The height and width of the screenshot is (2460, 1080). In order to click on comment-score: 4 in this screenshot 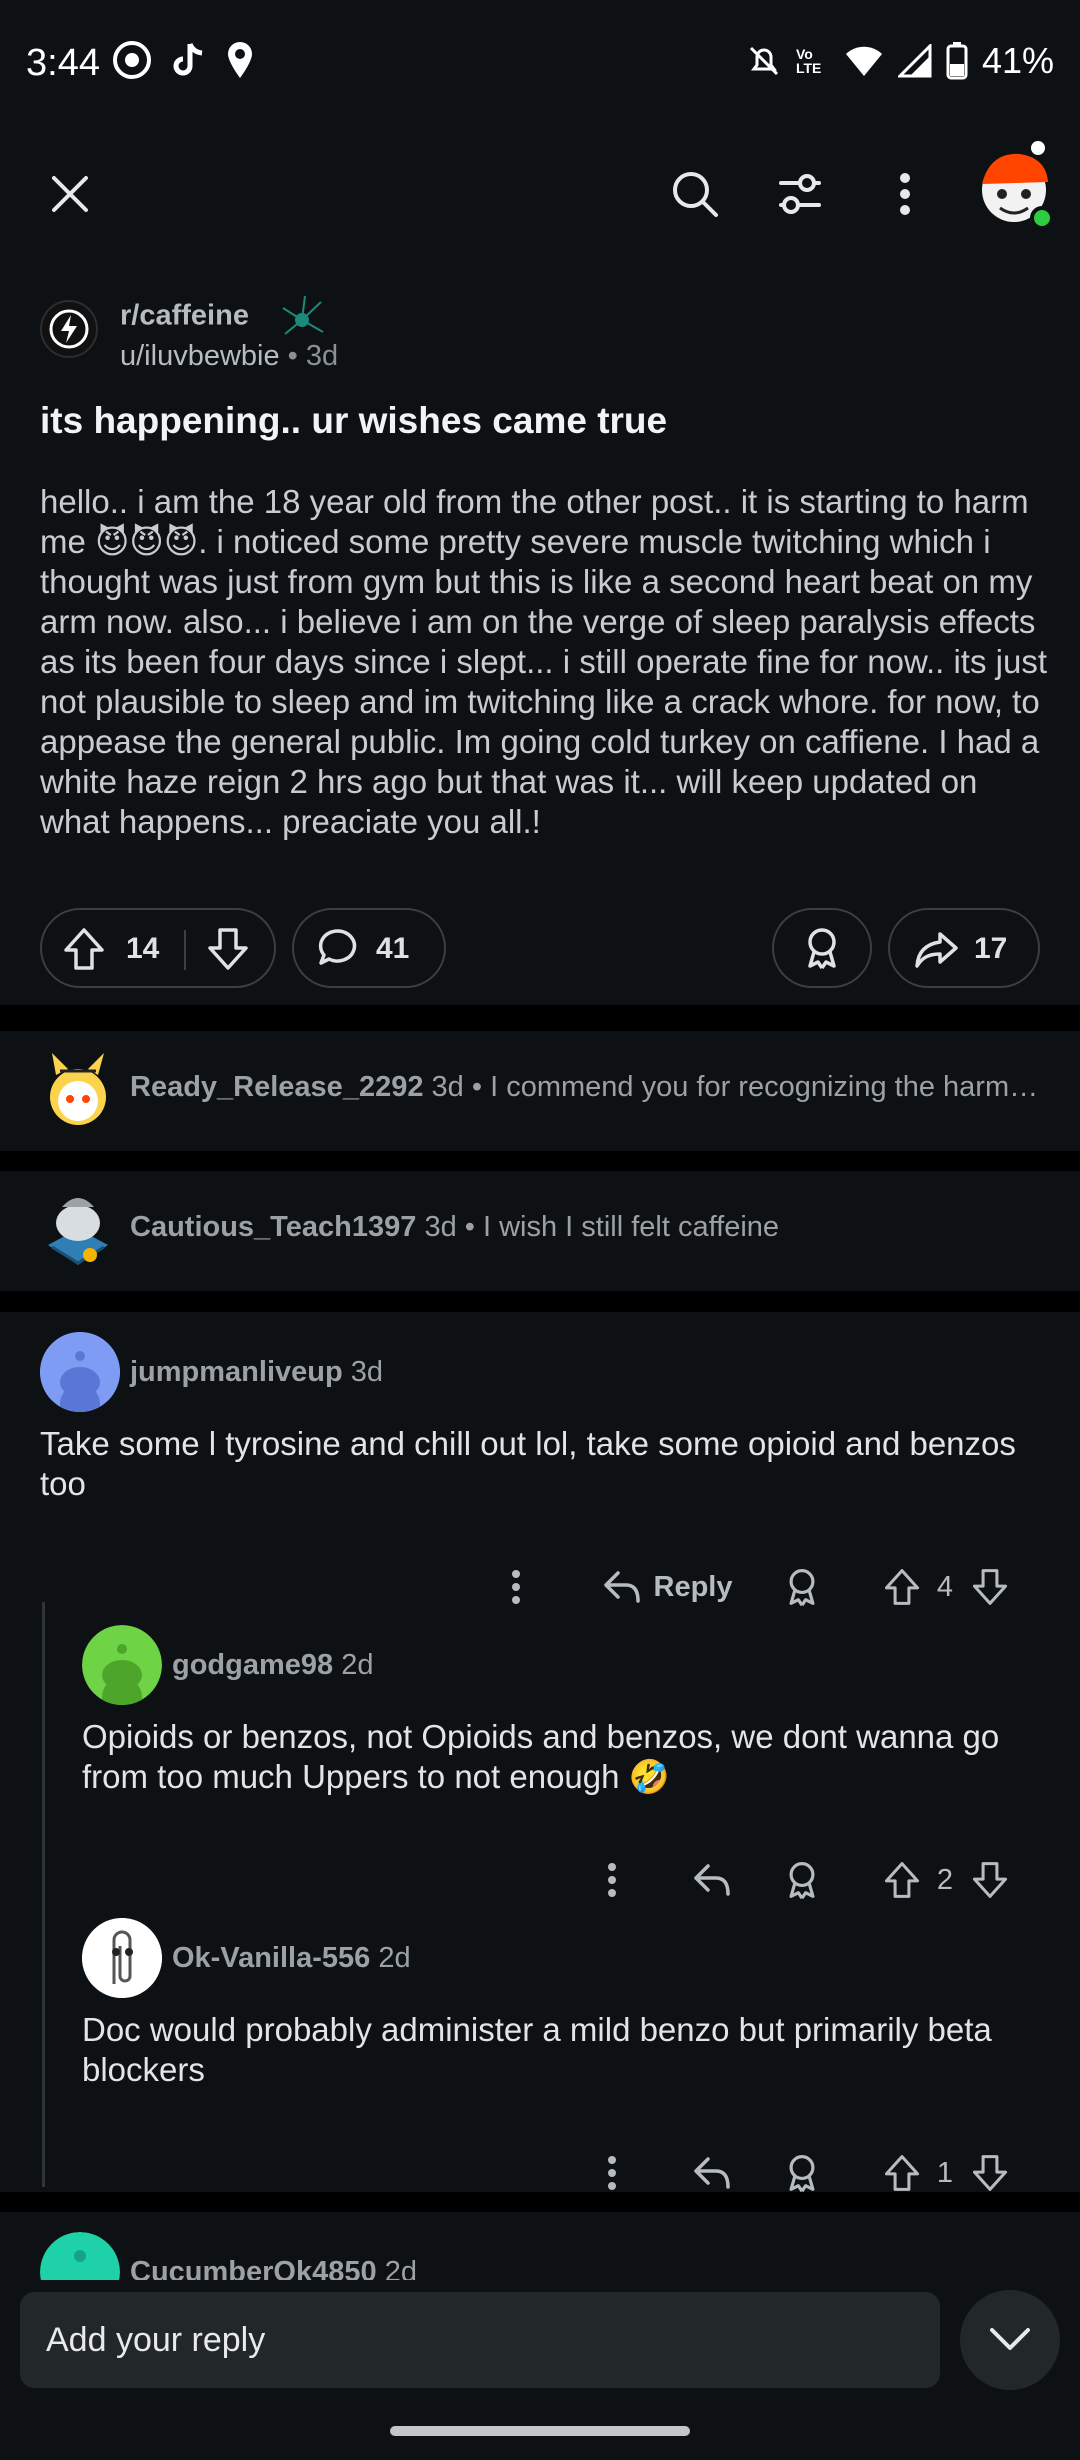, I will do `click(945, 1586)`.